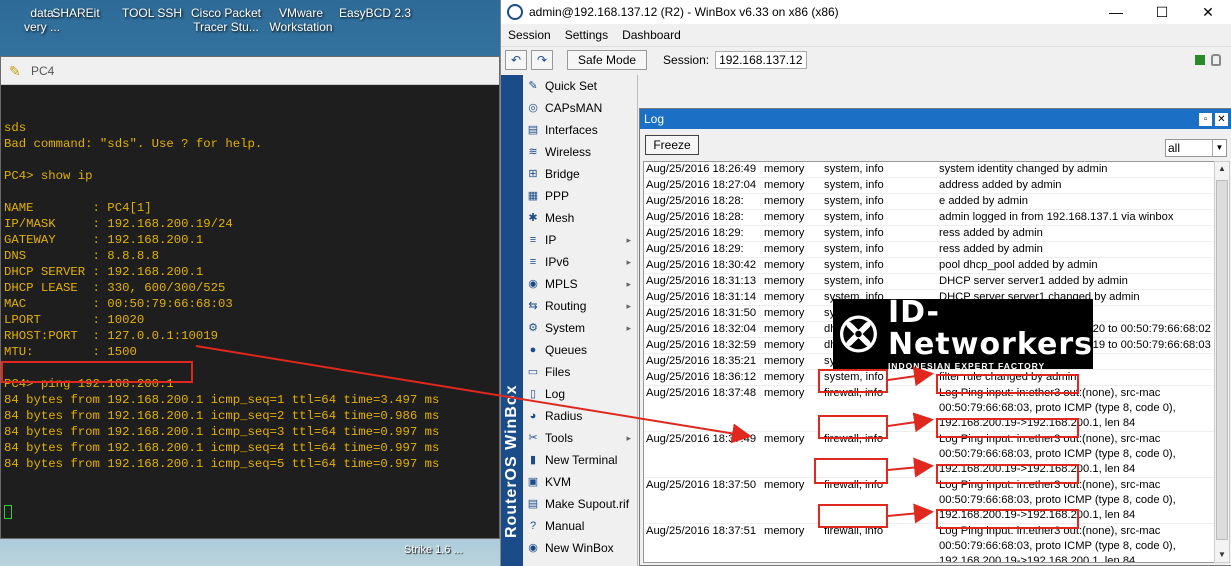 This screenshot has height=566, width=1231. Describe the element at coordinates (607, 59) in the screenshot. I see `safe-mode-button: Safe Mode` at that location.